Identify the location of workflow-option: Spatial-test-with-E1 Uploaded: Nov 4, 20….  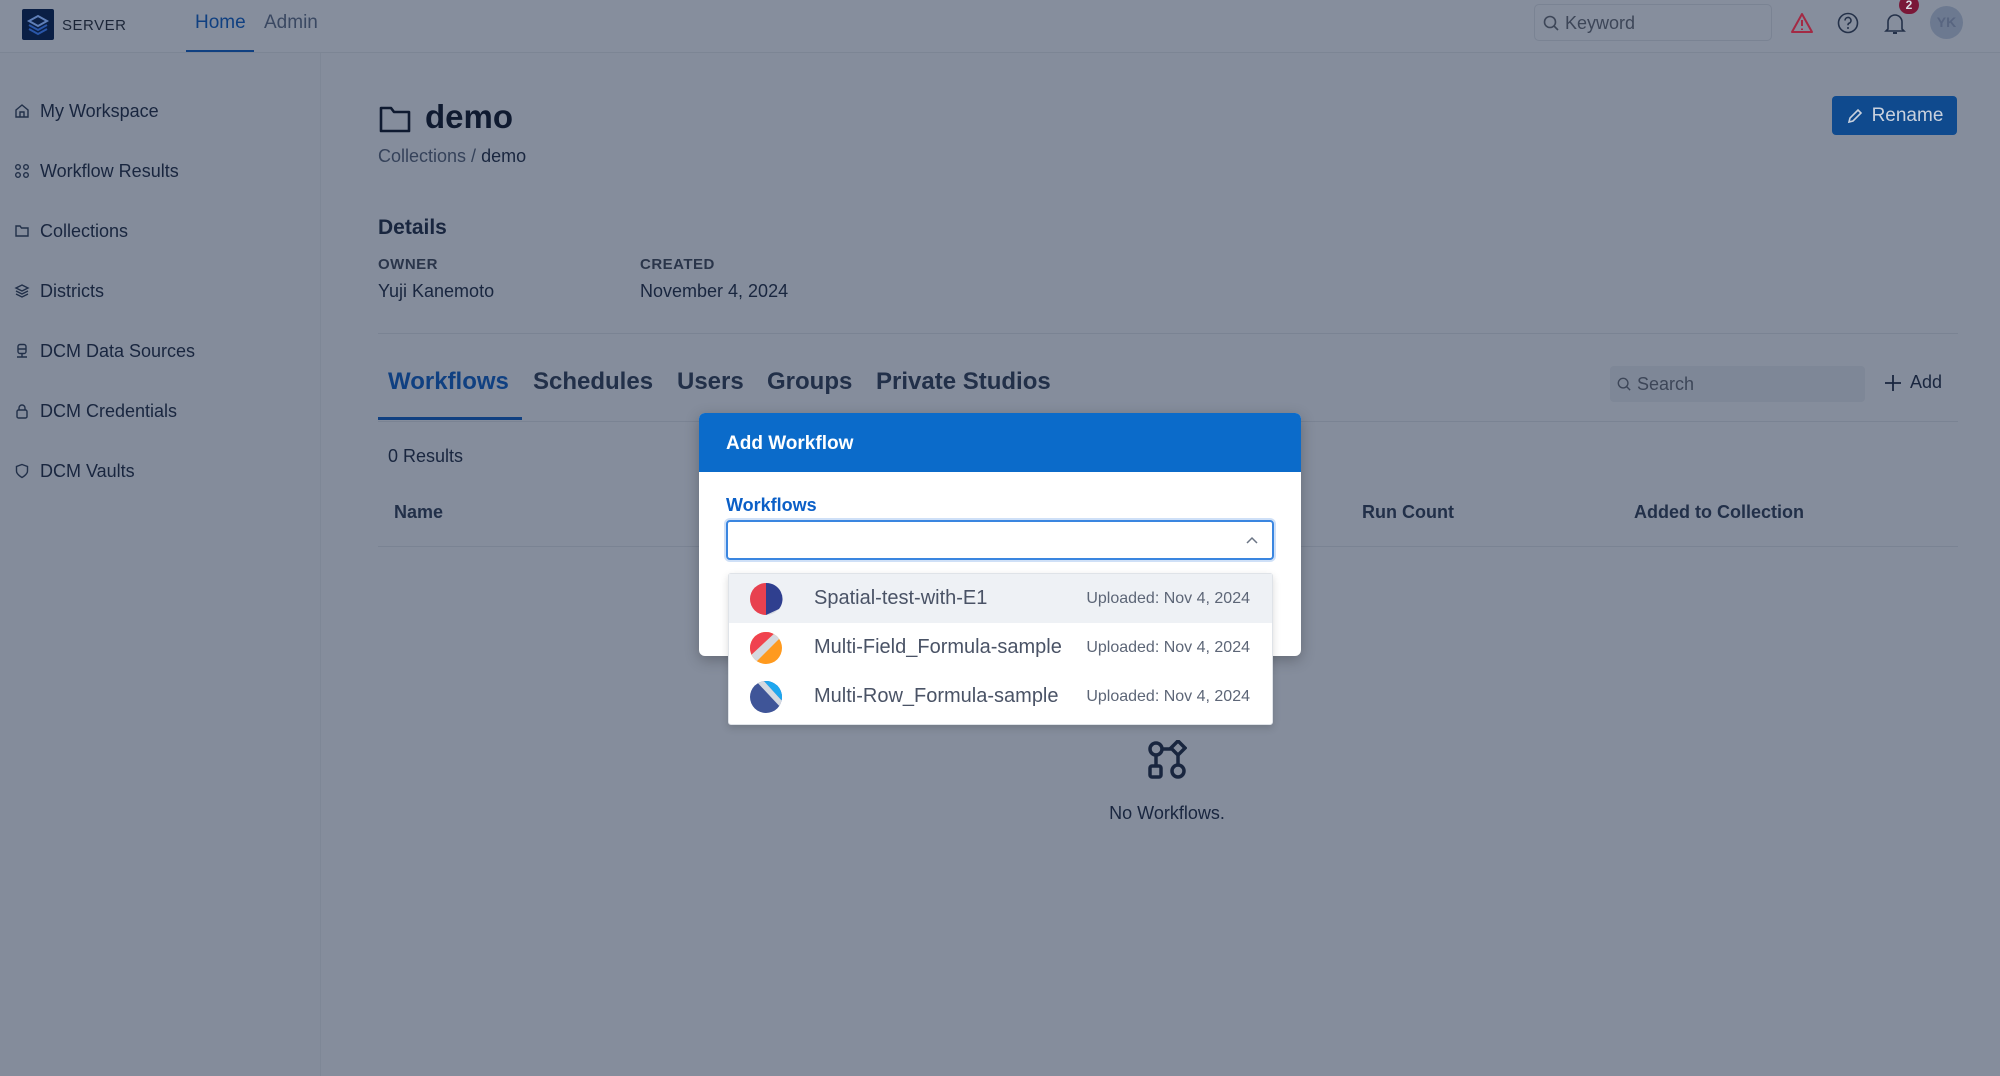
(1000, 598).